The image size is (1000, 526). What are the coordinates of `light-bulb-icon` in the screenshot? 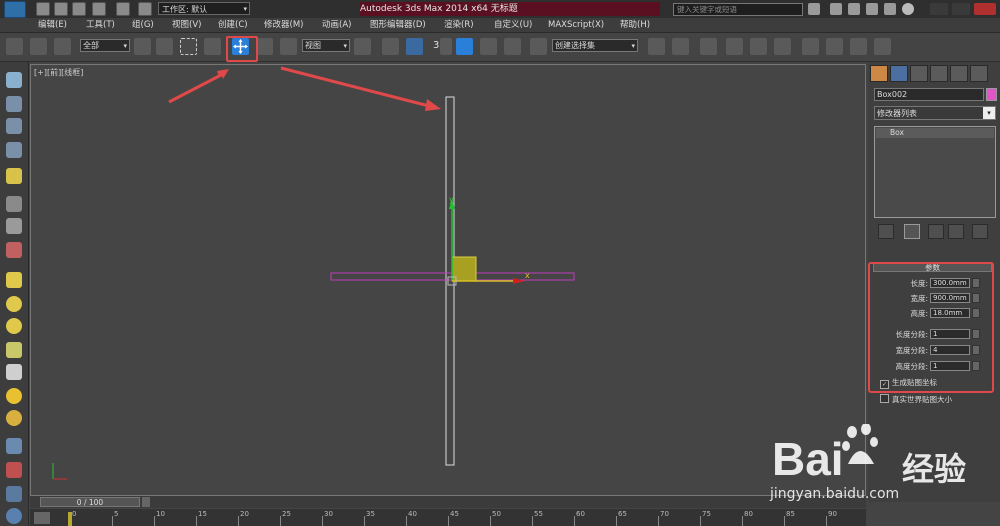 It's located at (14, 176).